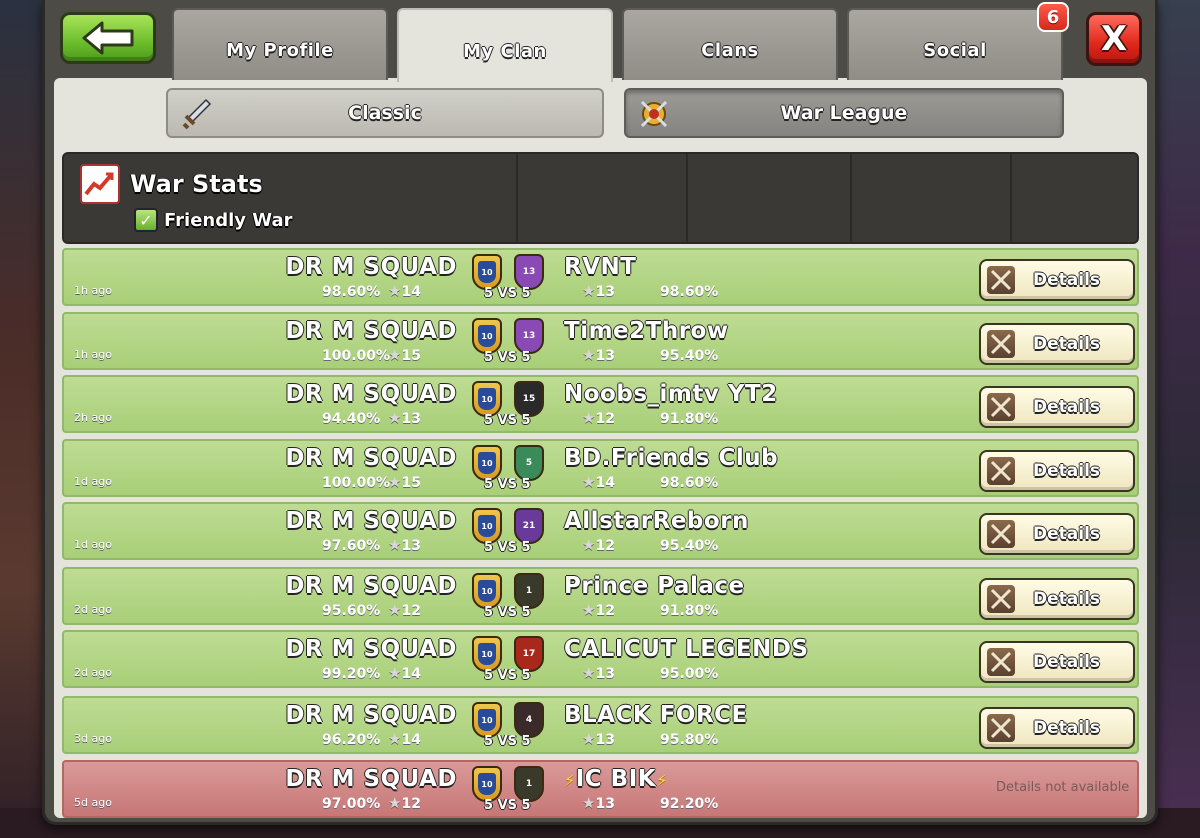  What do you see at coordinates (411, 804) in the screenshot?
I see `home-star-count: 12` at bounding box center [411, 804].